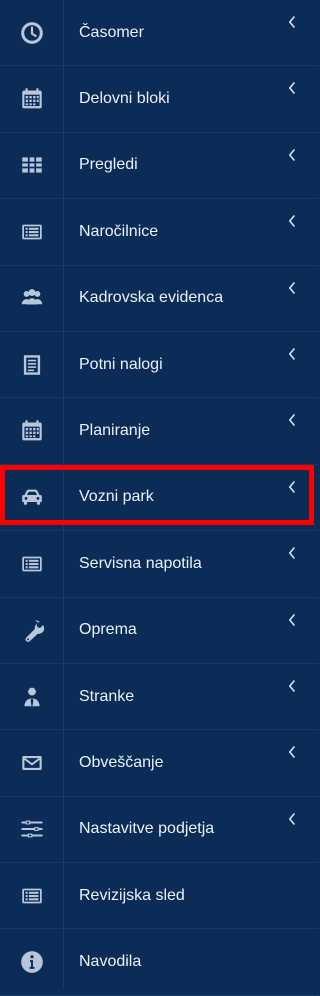 The image size is (320, 996). I want to click on sidebar-item-delovni-bloki: Delovni bloki, so click(159, 99).